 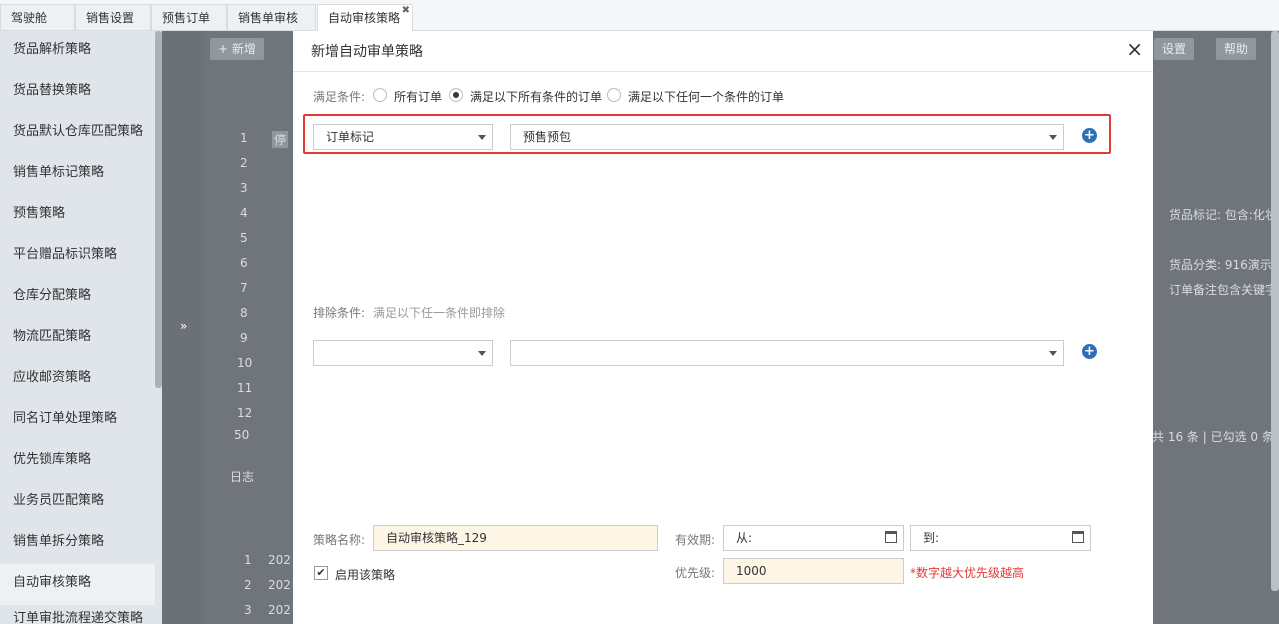 What do you see at coordinates (931, 538) in the screenshot?
I see `to-label: 到:` at bounding box center [931, 538].